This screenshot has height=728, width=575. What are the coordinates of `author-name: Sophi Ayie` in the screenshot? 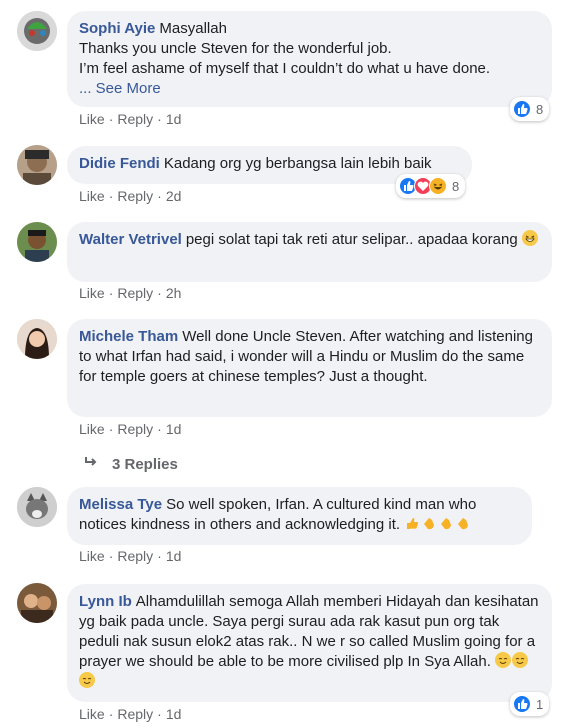 It's located at (117, 28).